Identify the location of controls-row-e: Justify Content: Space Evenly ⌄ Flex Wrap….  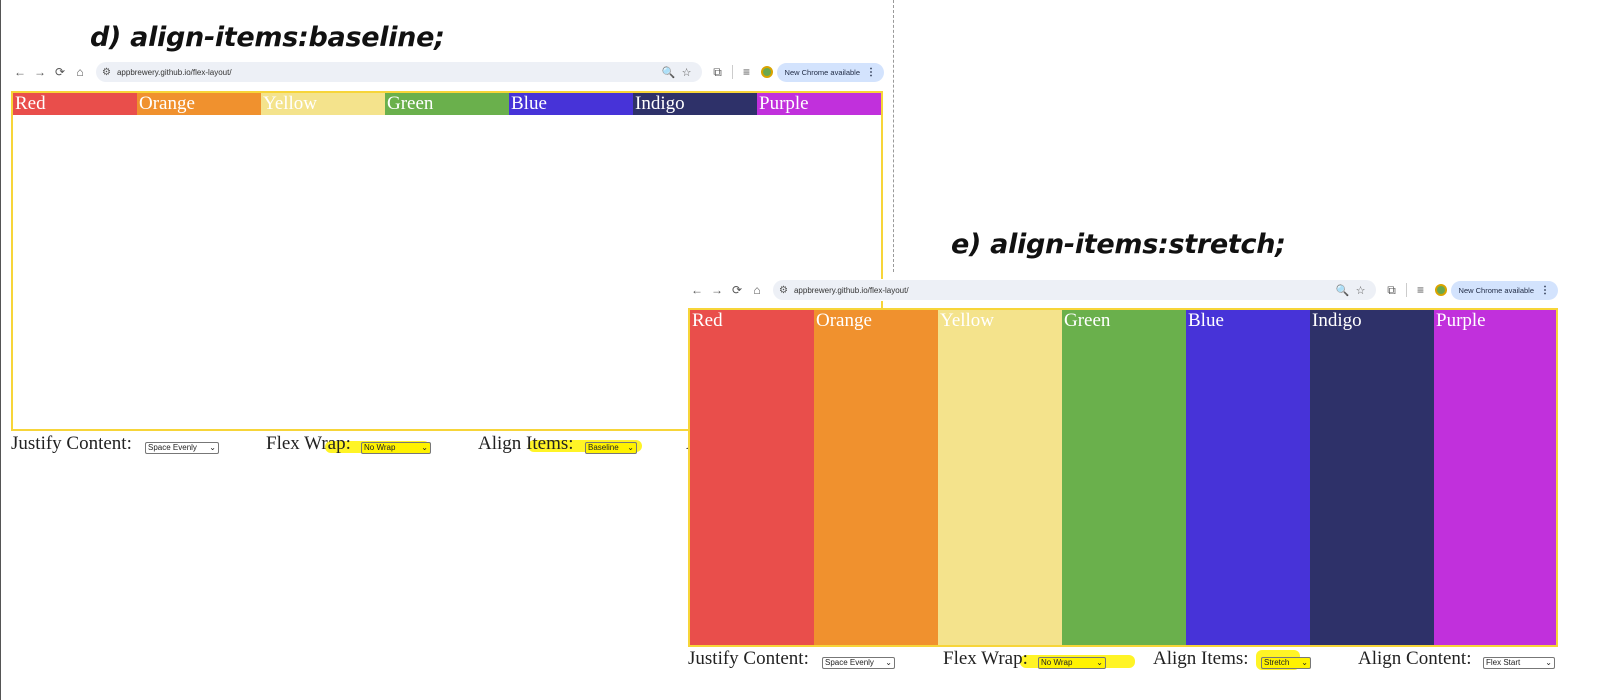
(1123, 659).